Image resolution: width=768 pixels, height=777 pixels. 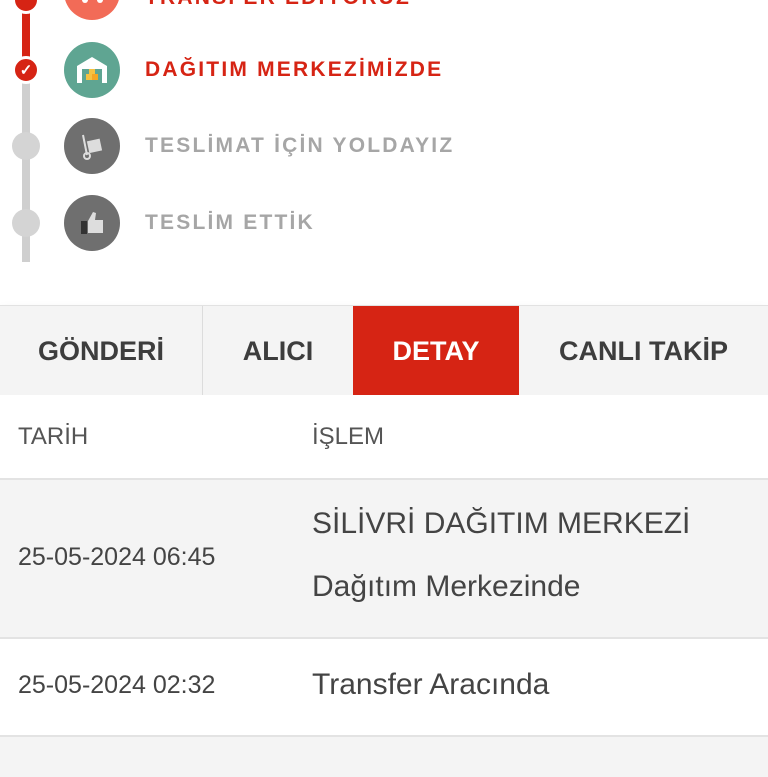 I want to click on check-icon: ✓, so click(x=26, y=70).